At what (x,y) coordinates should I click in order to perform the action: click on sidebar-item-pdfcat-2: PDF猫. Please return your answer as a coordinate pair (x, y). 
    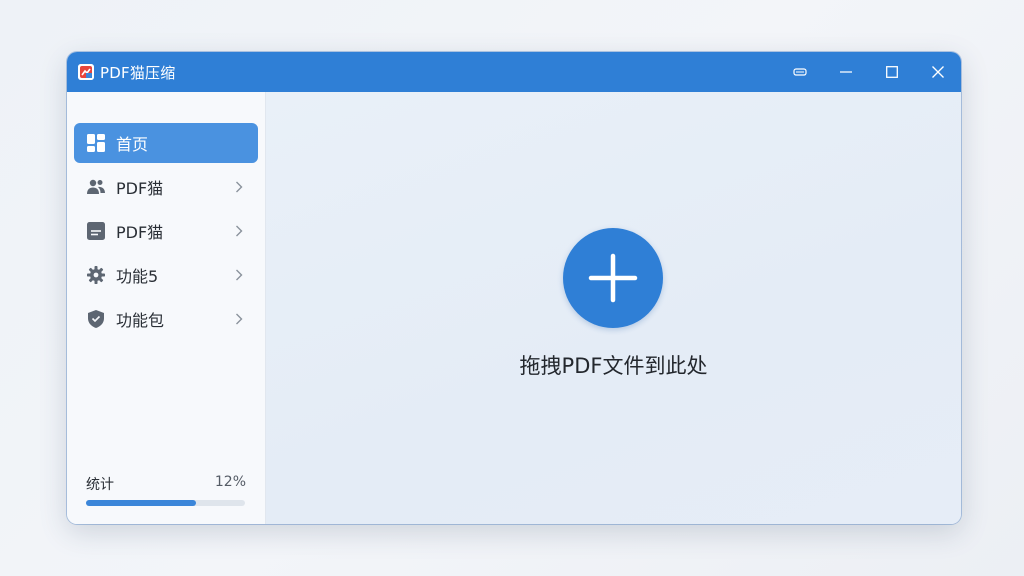
    Looking at the image, I should click on (166, 231).